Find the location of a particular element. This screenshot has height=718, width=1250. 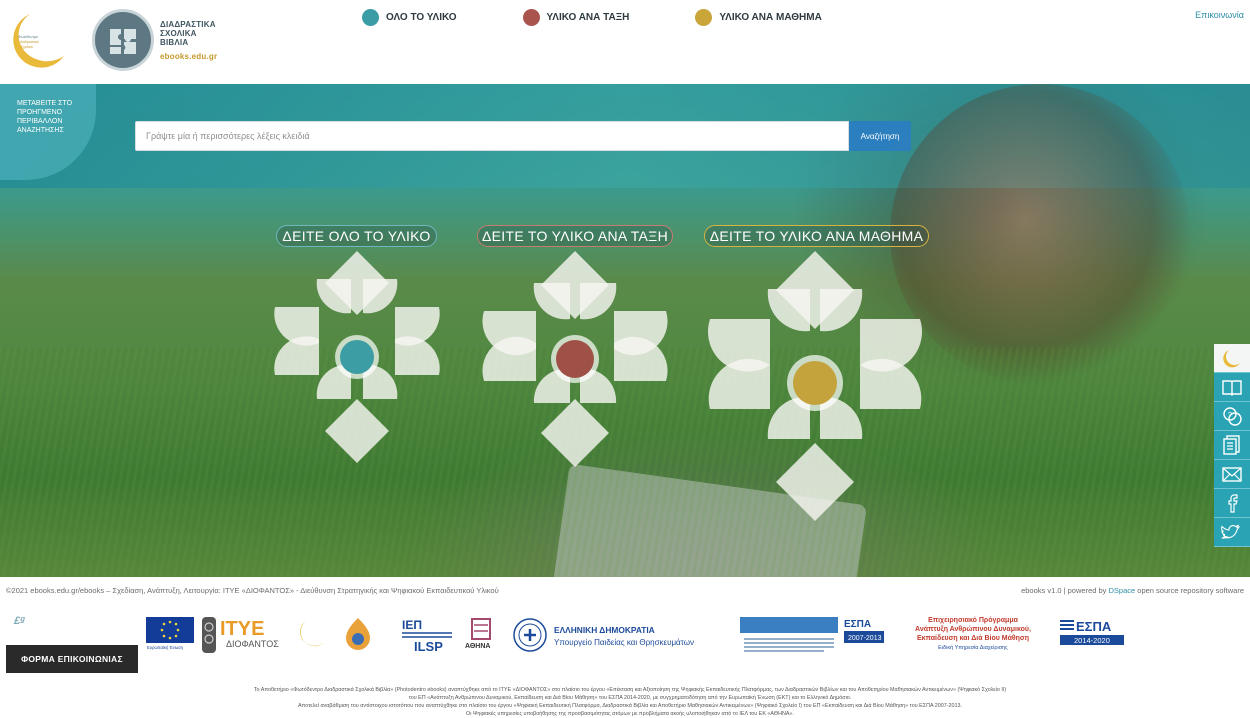

advanced-search-line-3: ΠΕΡΙΒΑΛΛΟΝ is located at coordinates (40, 121).